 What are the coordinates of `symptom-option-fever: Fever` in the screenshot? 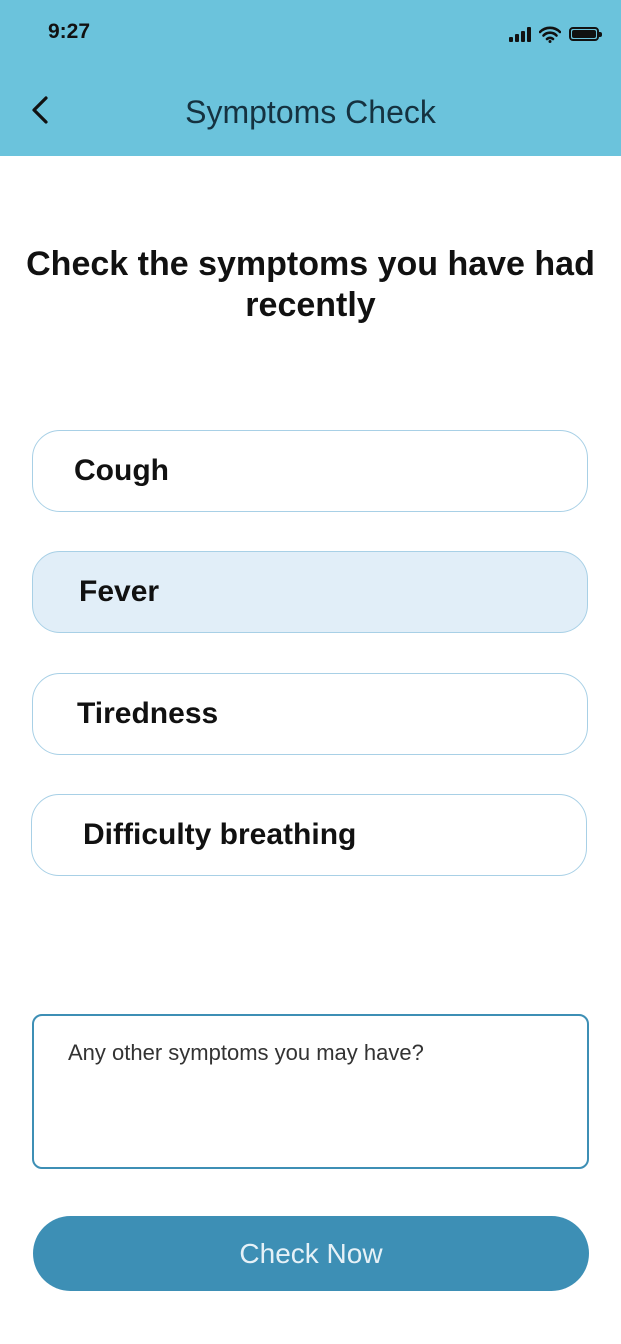 It's located at (310, 592).